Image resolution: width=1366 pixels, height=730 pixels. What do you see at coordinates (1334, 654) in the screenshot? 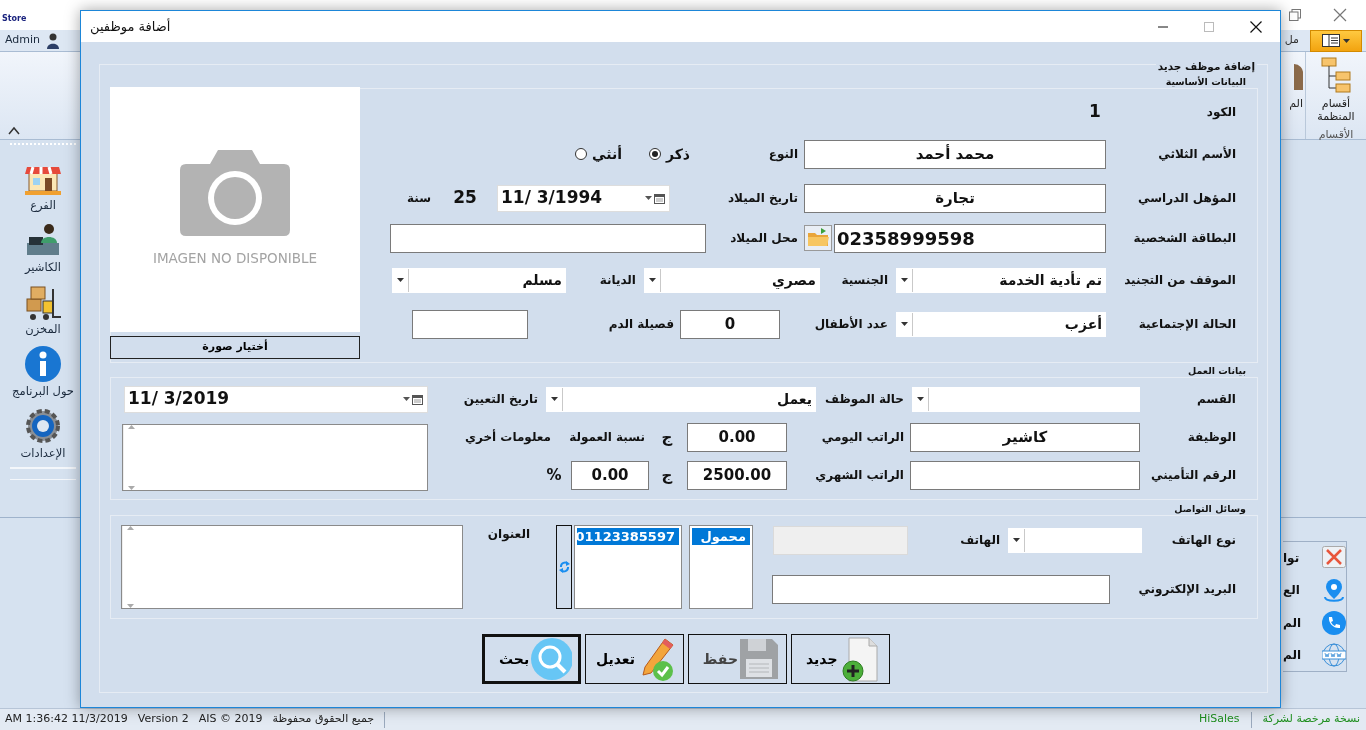
I see `globe-icon` at bounding box center [1334, 654].